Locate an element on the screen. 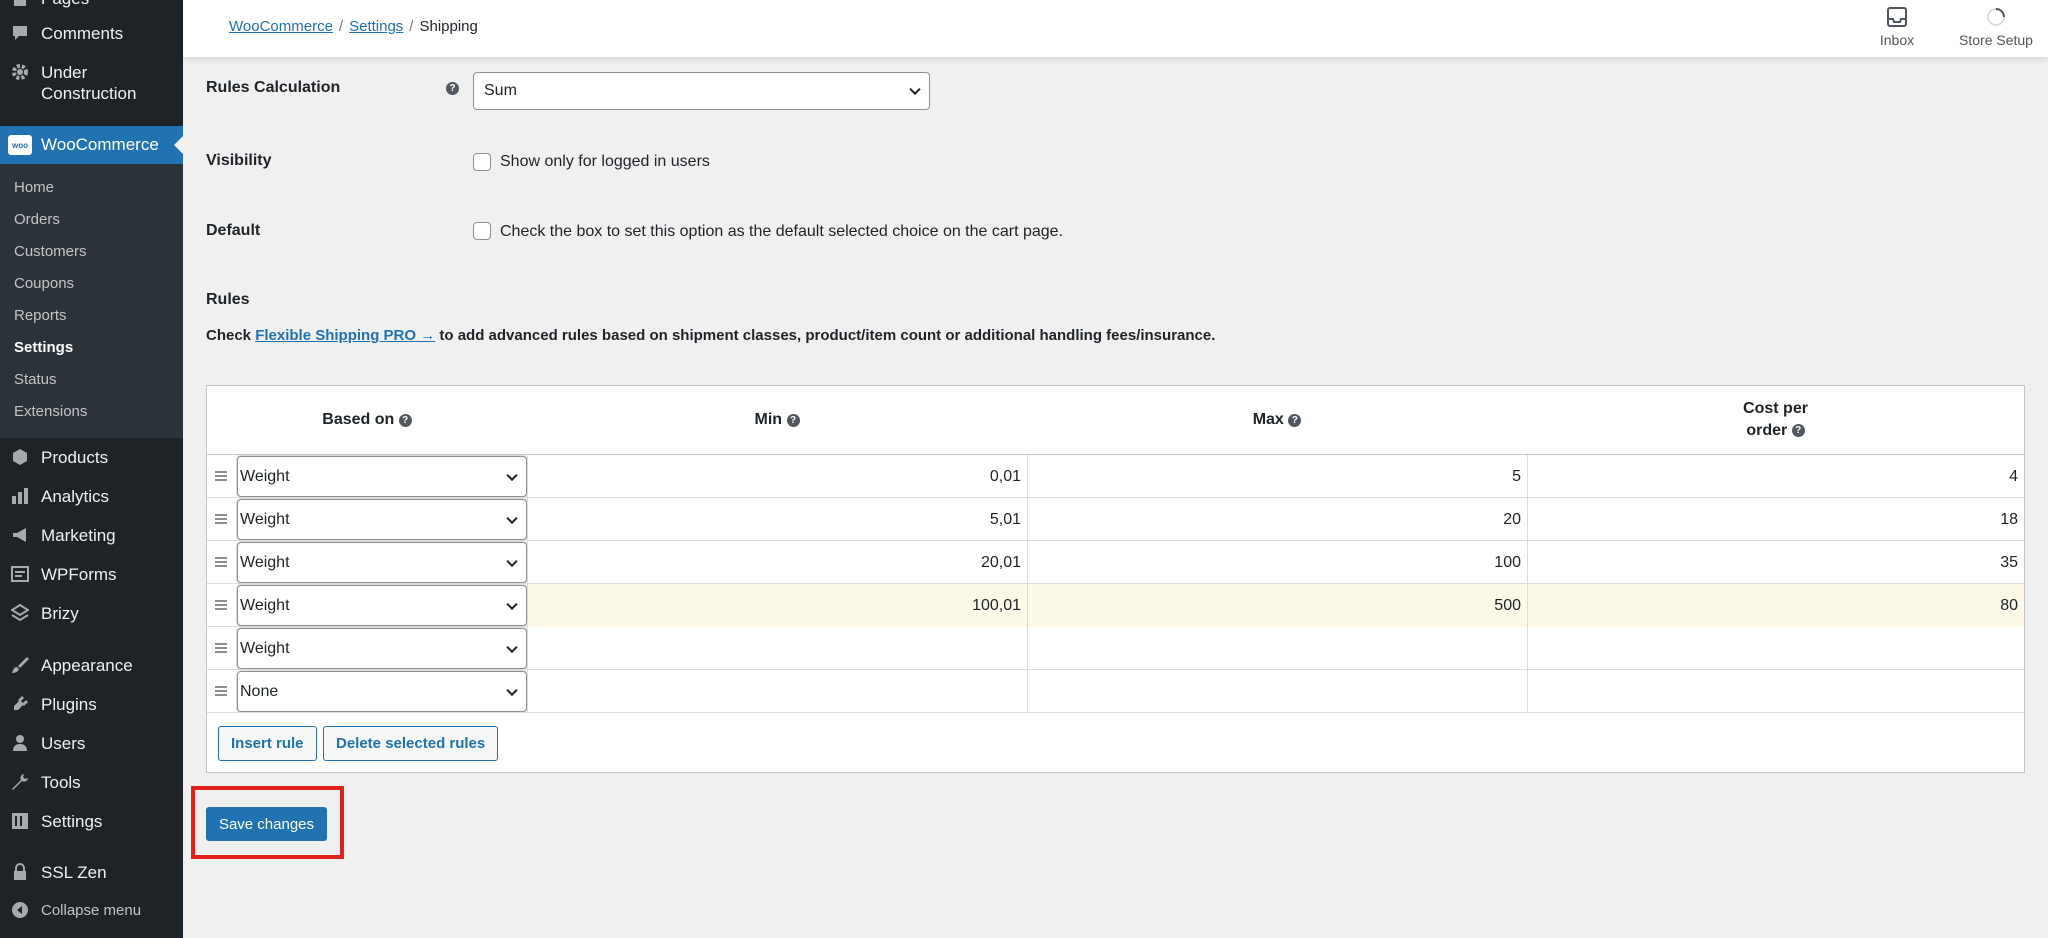 This screenshot has width=2048, height=938. wrench-icon is located at coordinates (20, 782).